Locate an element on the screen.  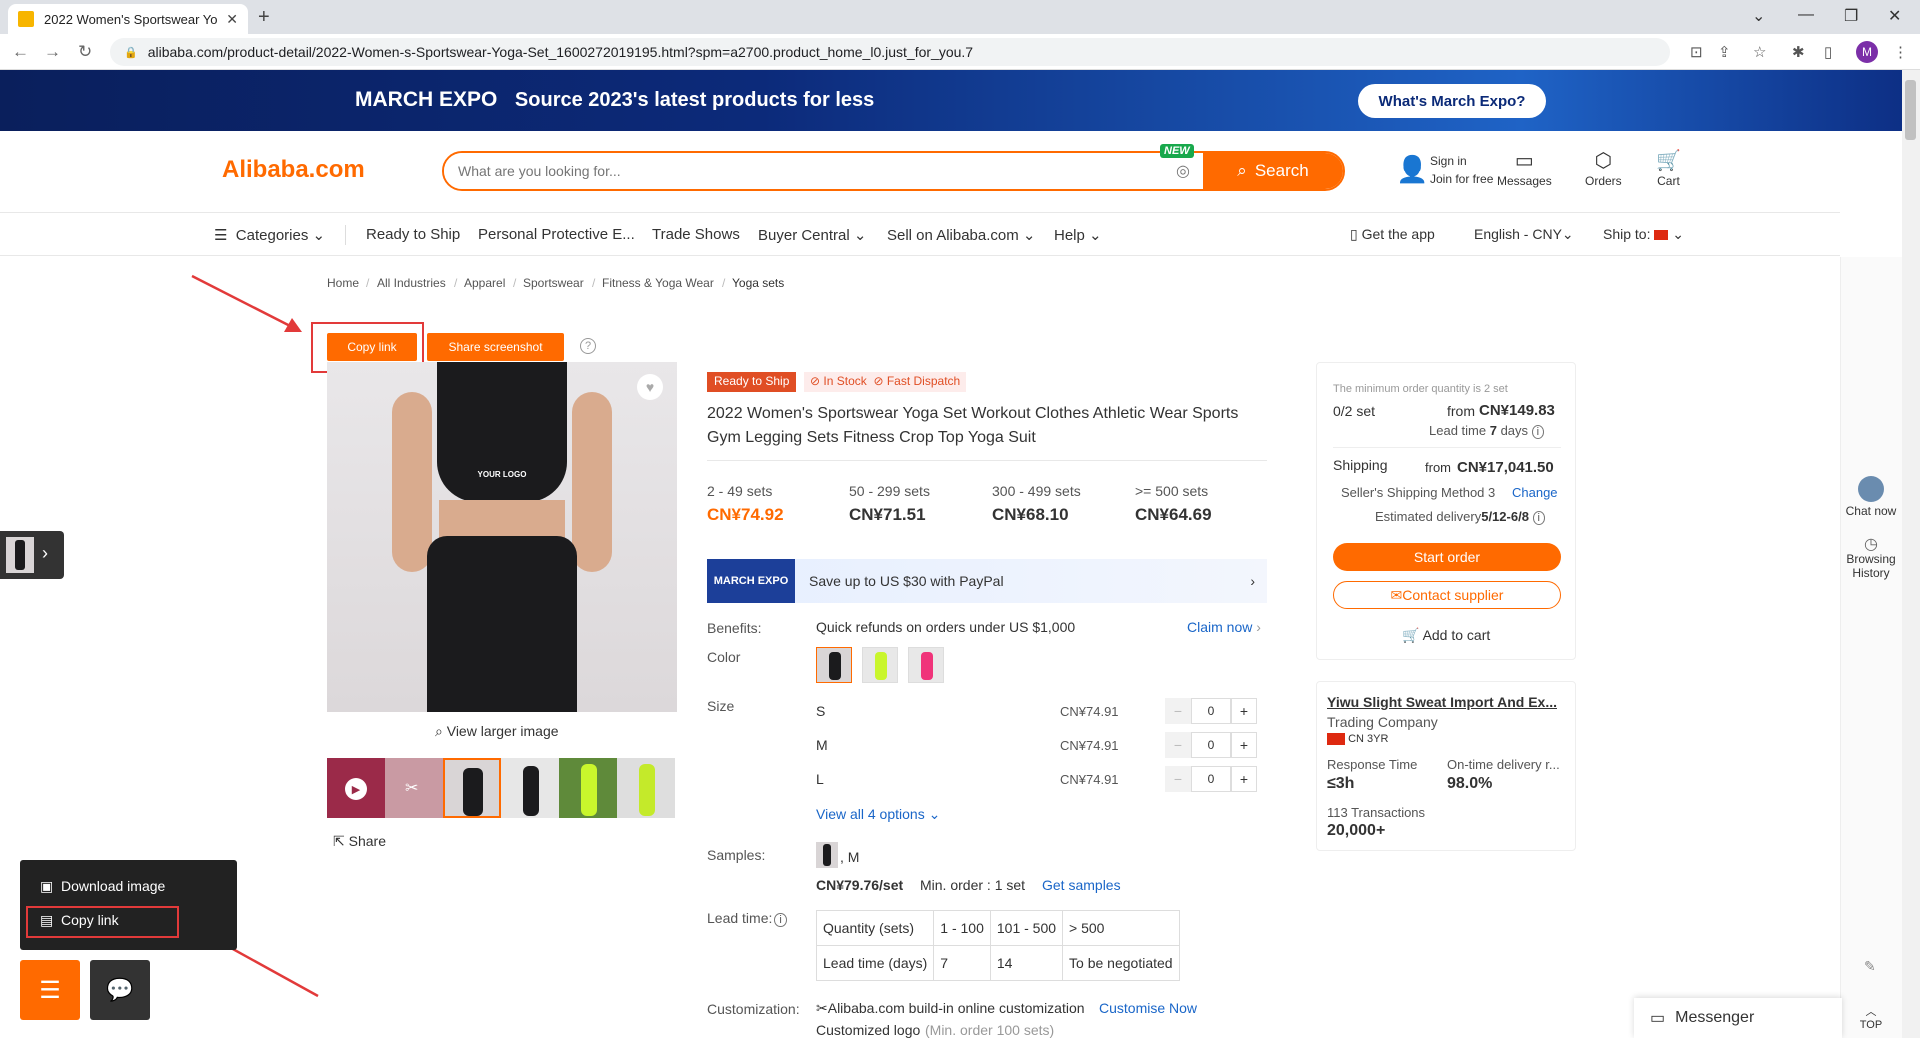
order-quantity: 0/2 set is located at coordinates (1354, 411).